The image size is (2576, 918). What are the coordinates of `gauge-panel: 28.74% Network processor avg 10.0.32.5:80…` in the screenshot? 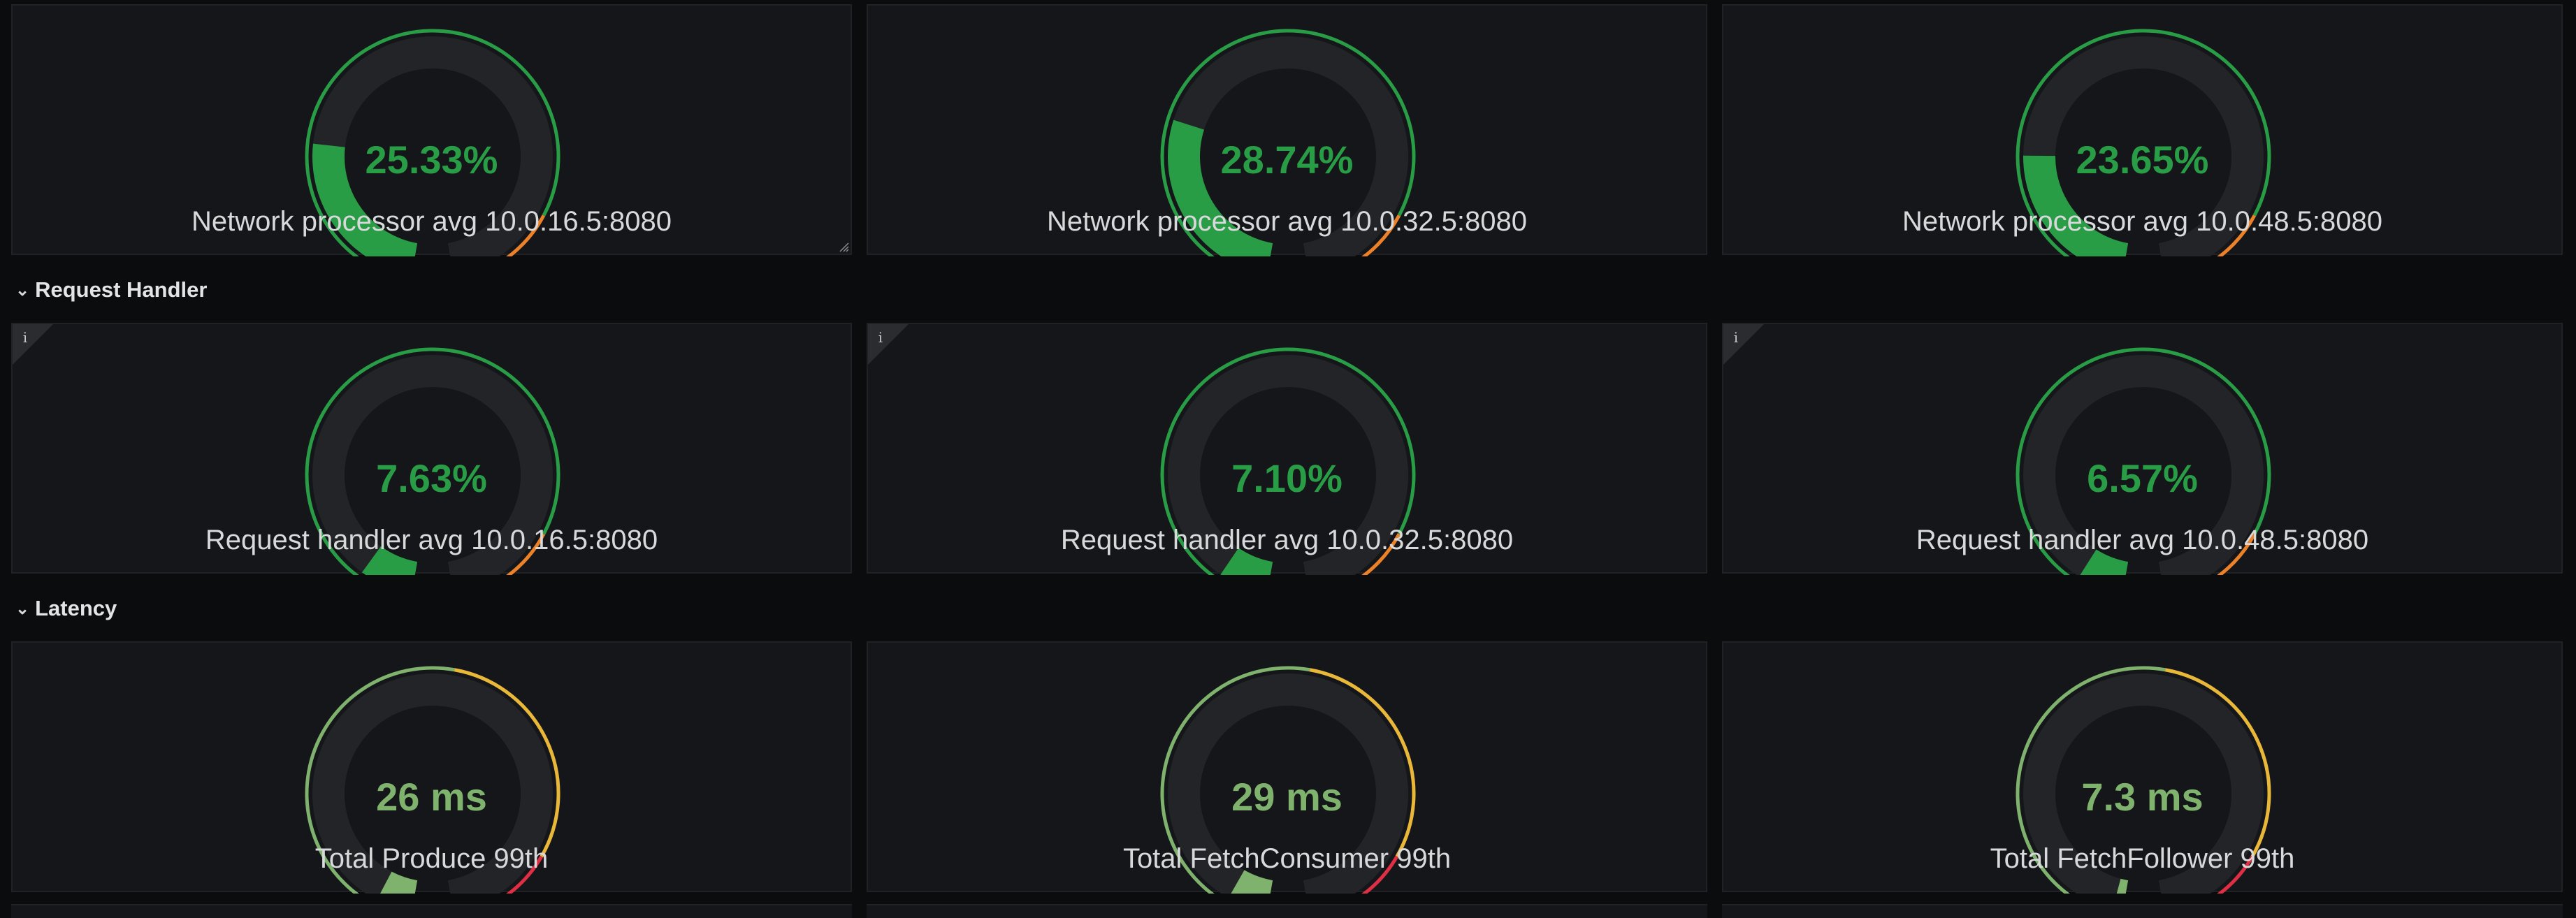 It's located at (1287, 130).